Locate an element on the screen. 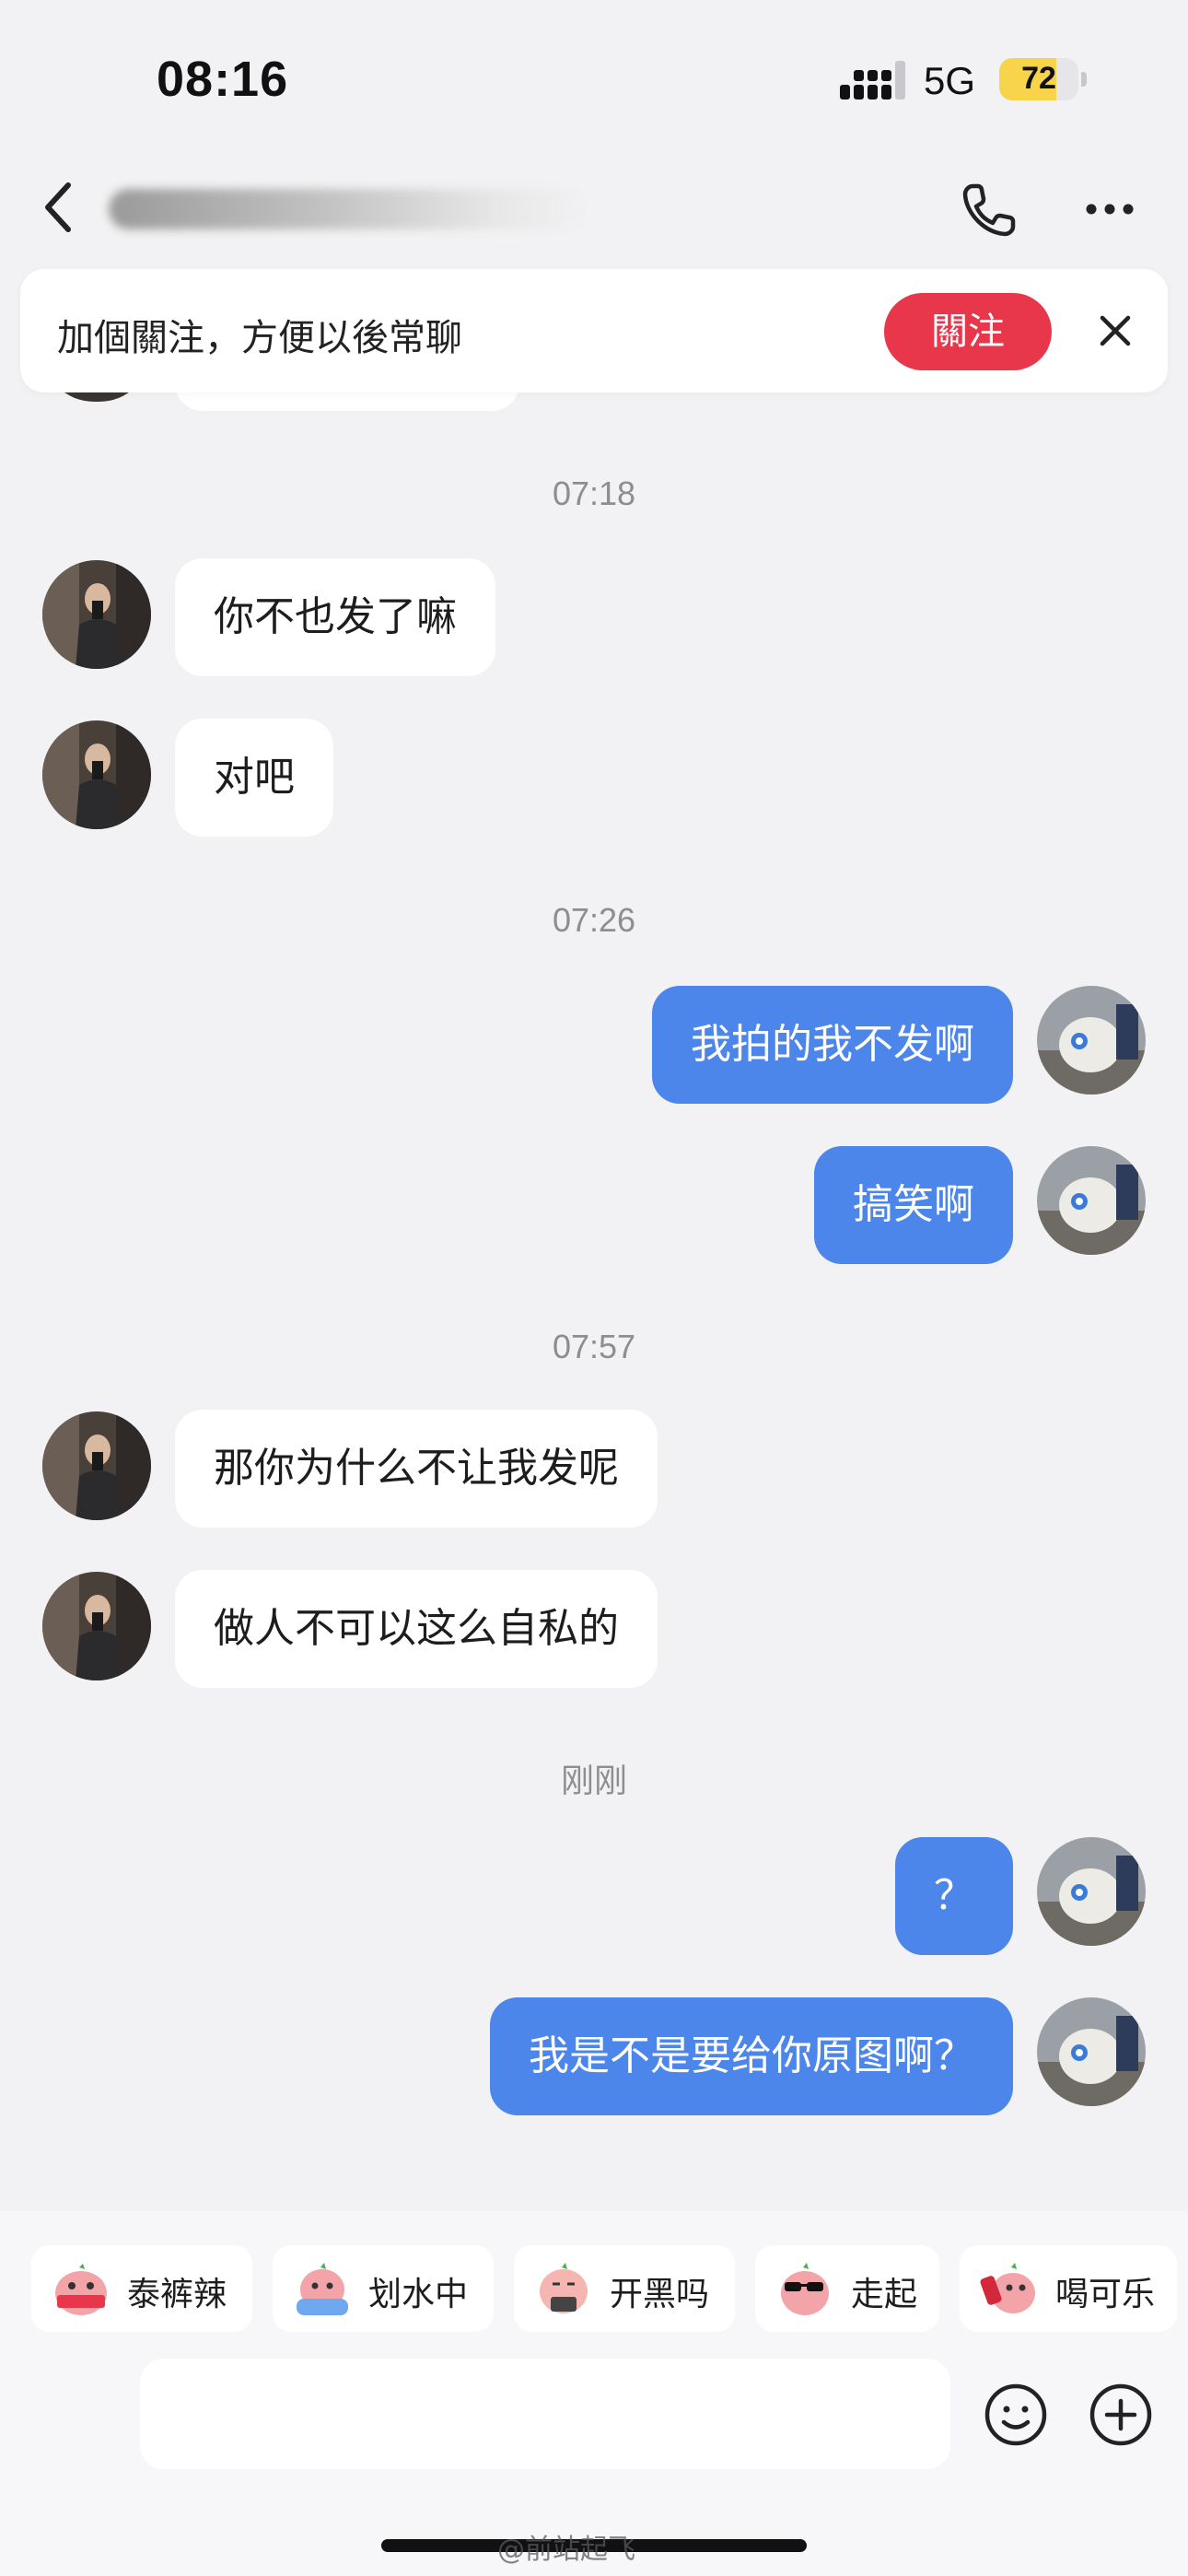  incoming-message: 对吧 is located at coordinates (254, 778).